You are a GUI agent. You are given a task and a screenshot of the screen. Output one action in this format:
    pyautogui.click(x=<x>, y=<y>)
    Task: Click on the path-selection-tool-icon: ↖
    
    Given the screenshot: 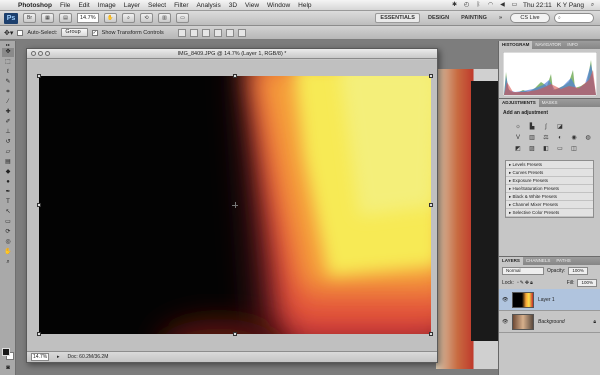 What is the action you would take?
    pyautogui.click(x=8, y=212)
    